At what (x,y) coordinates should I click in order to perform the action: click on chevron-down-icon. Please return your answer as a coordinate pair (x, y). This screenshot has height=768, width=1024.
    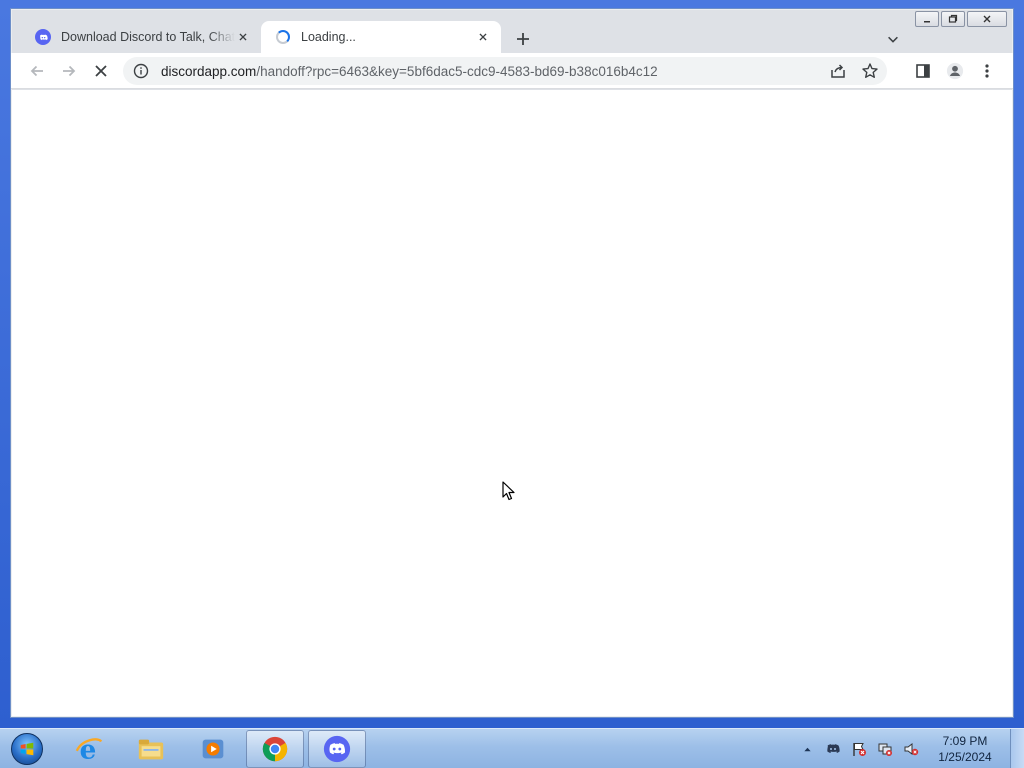
    Looking at the image, I should click on (893, 39).